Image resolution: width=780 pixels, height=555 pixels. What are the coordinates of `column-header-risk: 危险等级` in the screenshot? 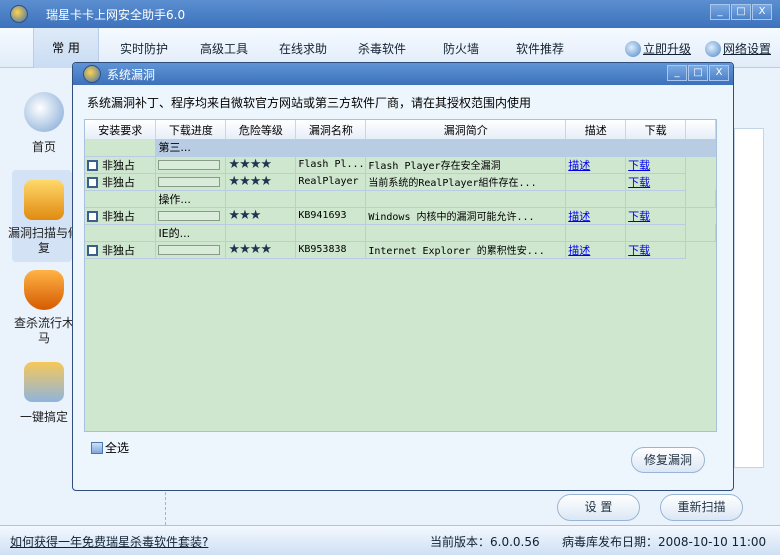 It's located at (261, 129).